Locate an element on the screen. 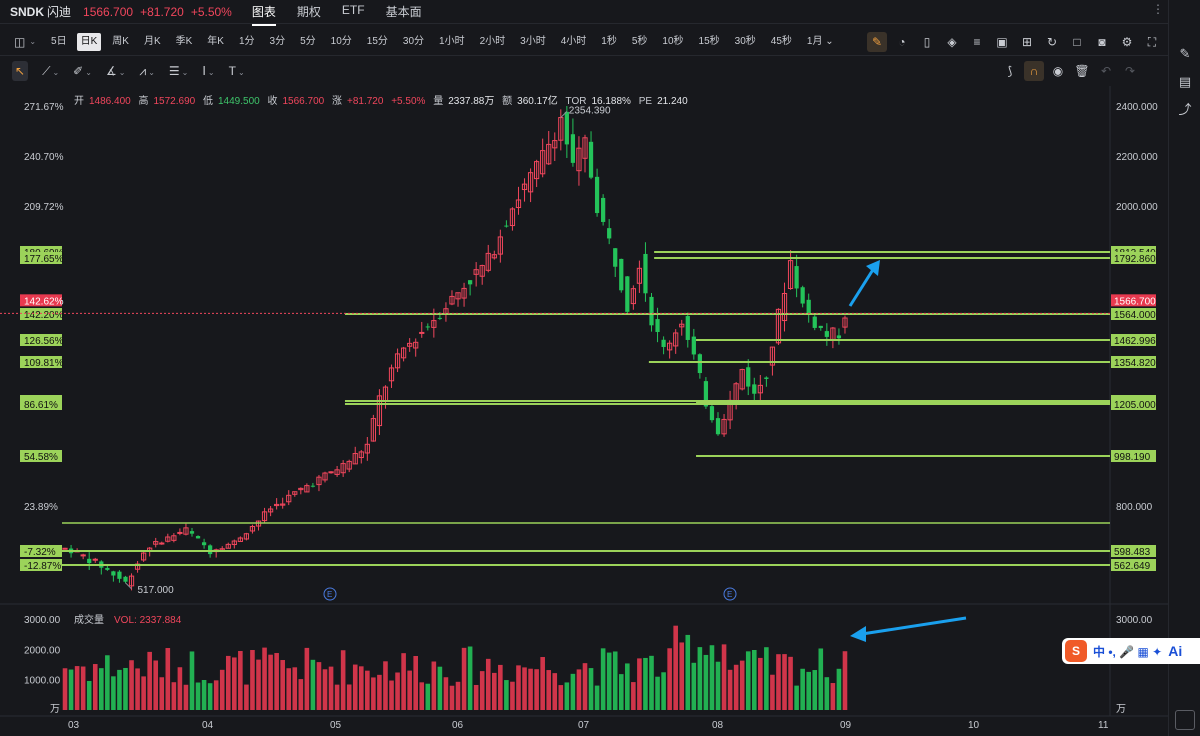 This screenshot has width=1200, height=736. gear-icon: ⚙ is located at coordinates (1127, 42).